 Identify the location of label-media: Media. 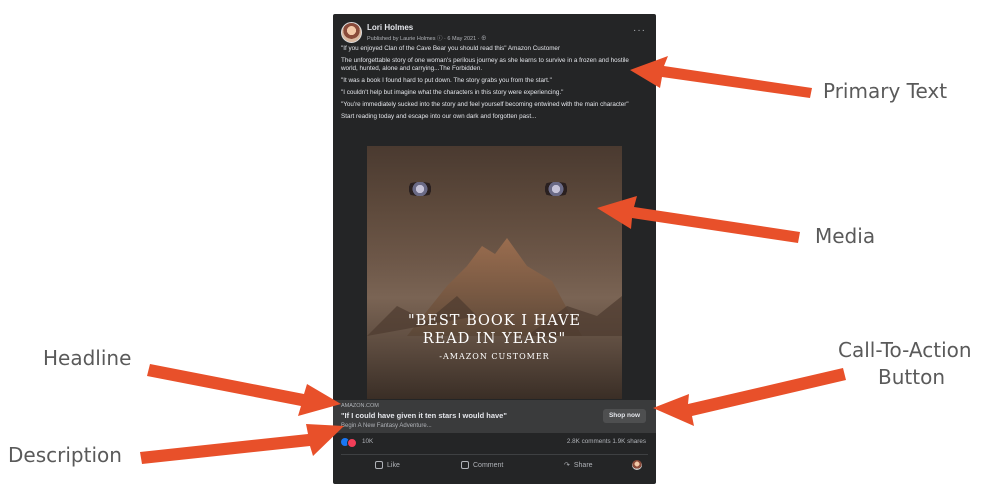
(845, 236).